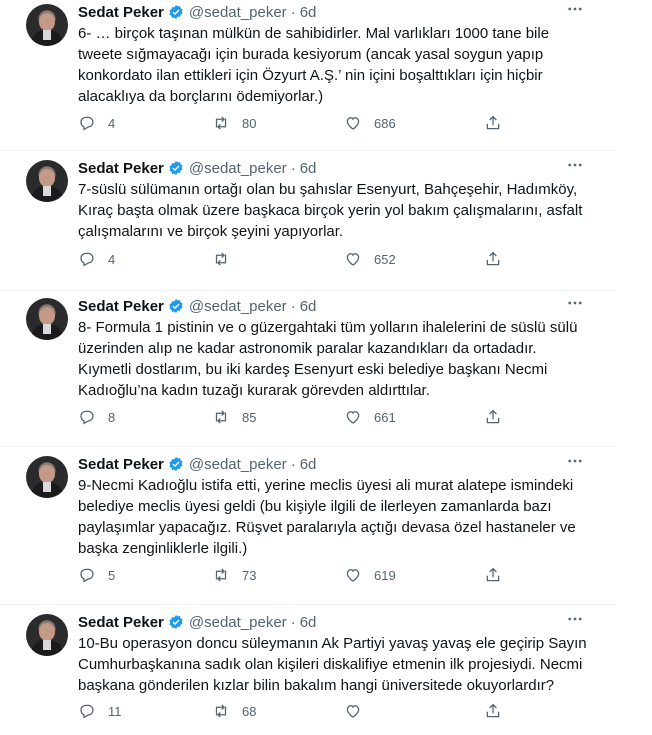 The width and height of the screenshot is (652, 735). Describe the element at coordinates (298, 124) in the screenshot. I see `tweet-actions: 4 80 686` at that location.